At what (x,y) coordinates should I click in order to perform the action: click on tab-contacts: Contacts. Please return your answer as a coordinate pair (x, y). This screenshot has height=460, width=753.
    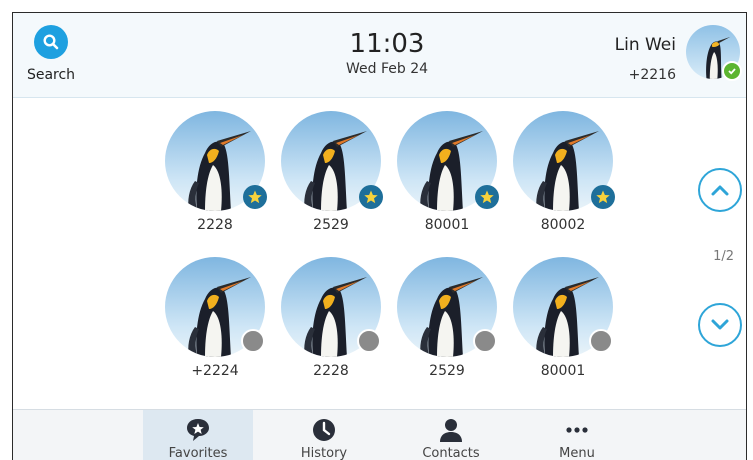
    Looking at the image, I should click on (451, 435).